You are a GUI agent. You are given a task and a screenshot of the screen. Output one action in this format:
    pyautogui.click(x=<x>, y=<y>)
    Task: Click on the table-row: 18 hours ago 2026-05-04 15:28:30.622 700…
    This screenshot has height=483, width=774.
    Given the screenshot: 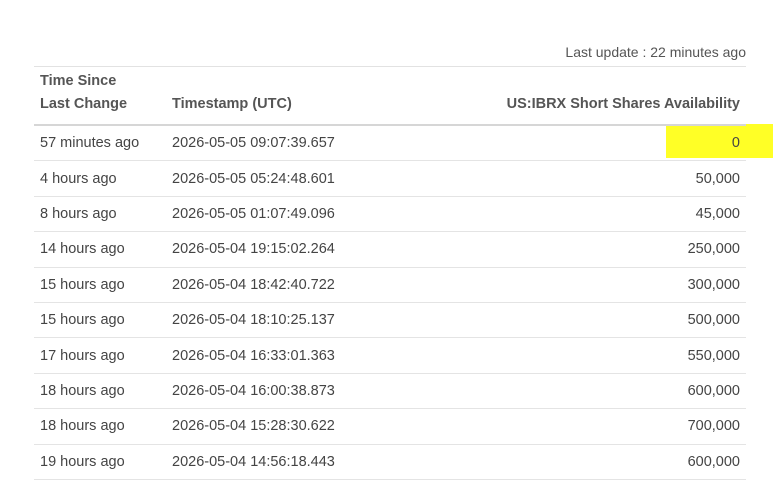 What is the action you would take?
    pyautogui.click(x=390, y=427)
    